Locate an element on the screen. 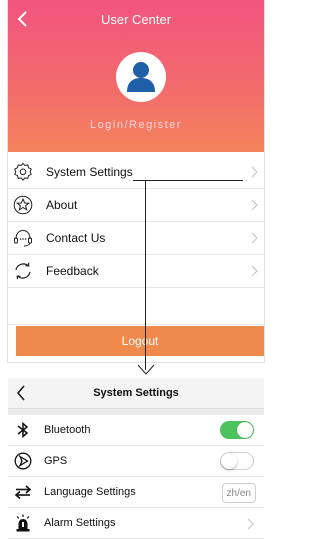 Image resolution: width=320 pixels, height=539 pixels. user-icon is located at coordinates (141, 77).